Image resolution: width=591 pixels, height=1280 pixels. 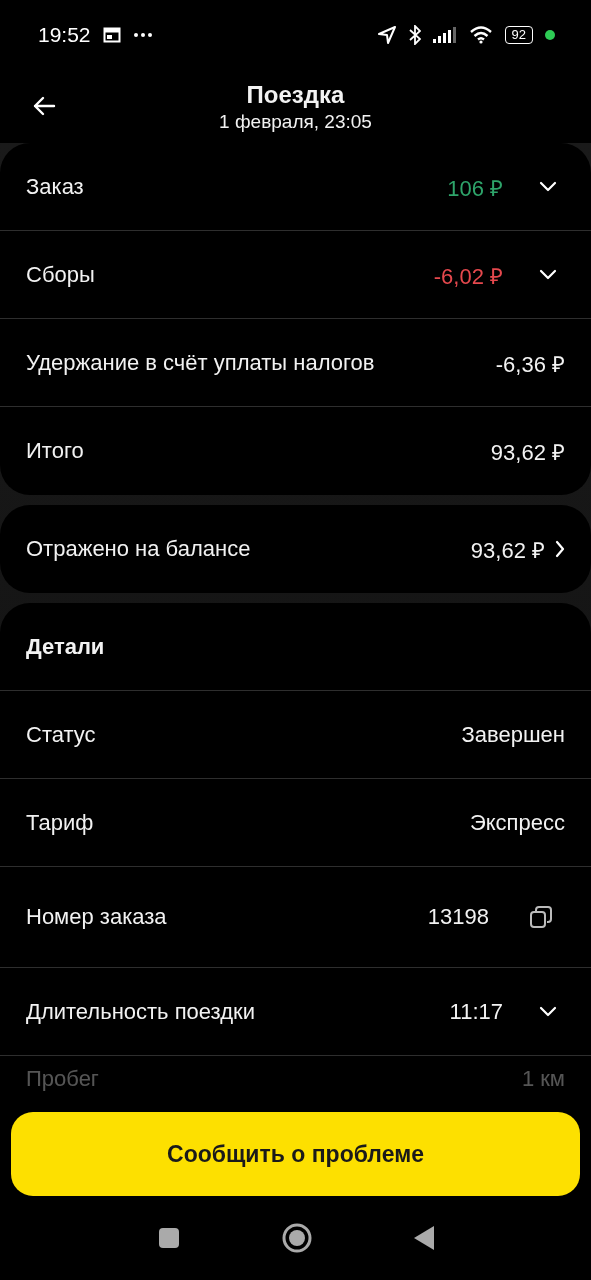 I want to click on trip-date: 1 февраля, 23:05, so click(x=295, y=121).